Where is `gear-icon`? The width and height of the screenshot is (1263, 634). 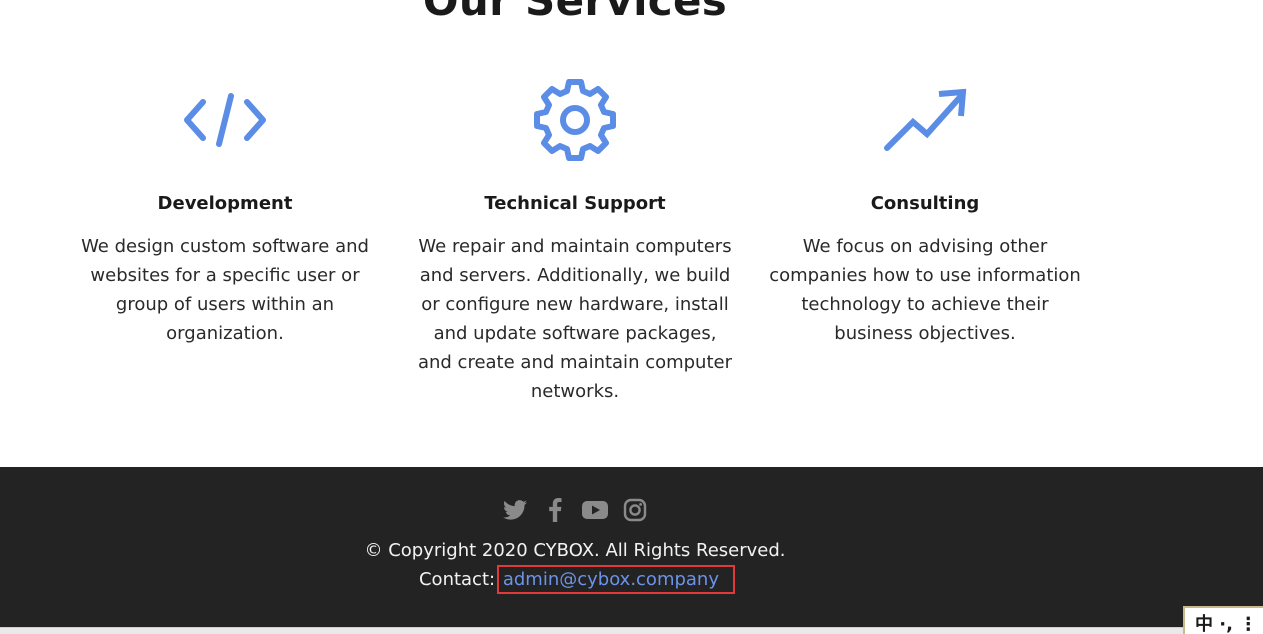 gear-icon is located at coordinates (575, 120).